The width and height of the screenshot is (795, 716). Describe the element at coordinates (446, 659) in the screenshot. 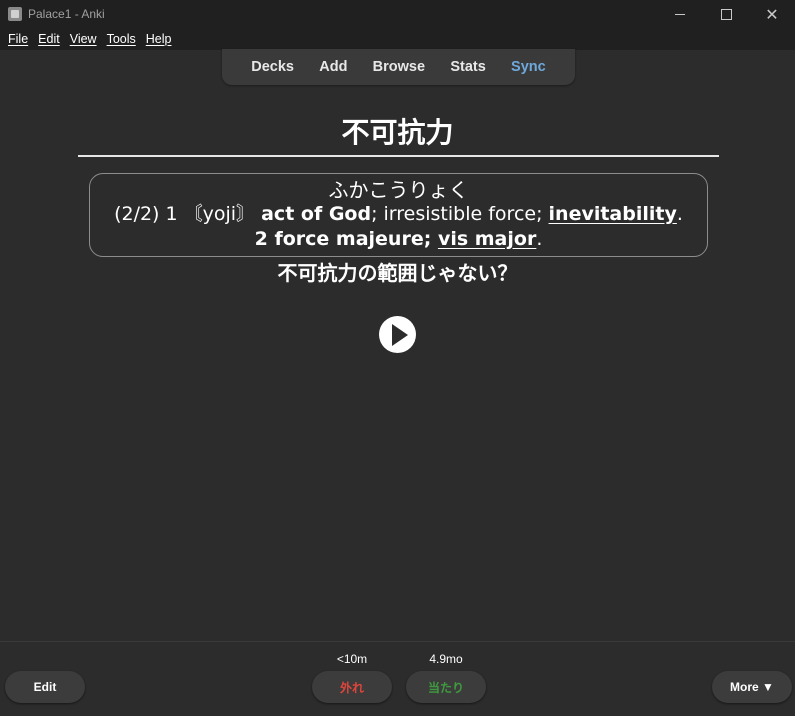

I see `good-interval: 4.9mo` at that location.